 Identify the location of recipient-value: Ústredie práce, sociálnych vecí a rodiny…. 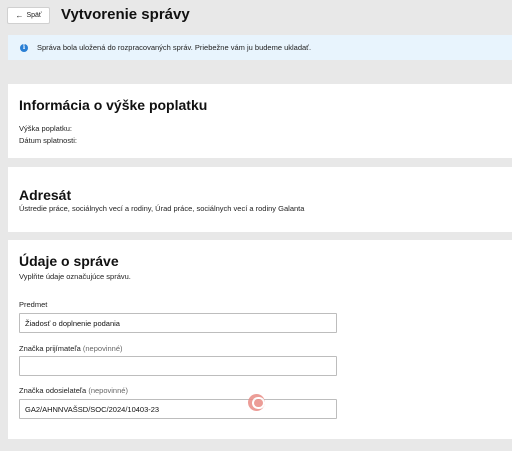
(162, 208).